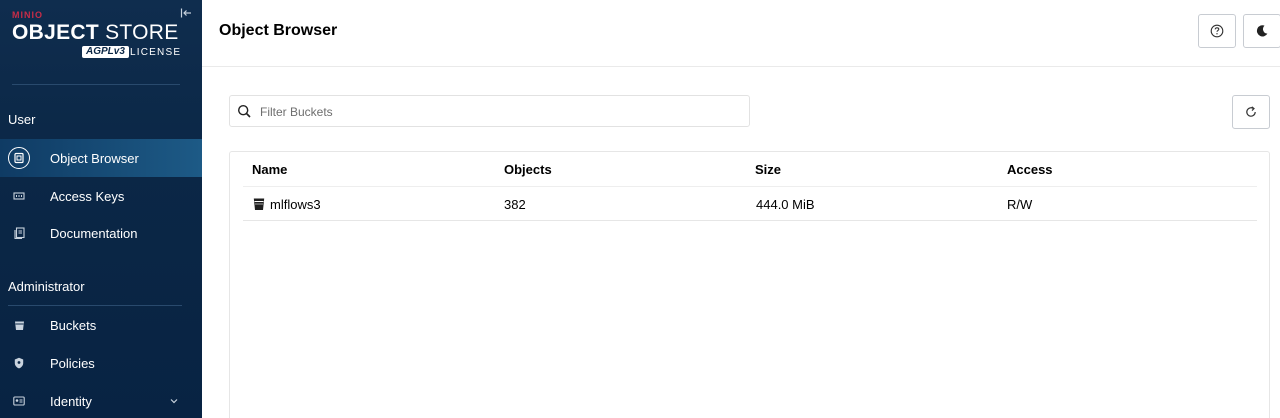  I want to click on sidebar-item-object-browser: Object Browser, so click(101, 158).